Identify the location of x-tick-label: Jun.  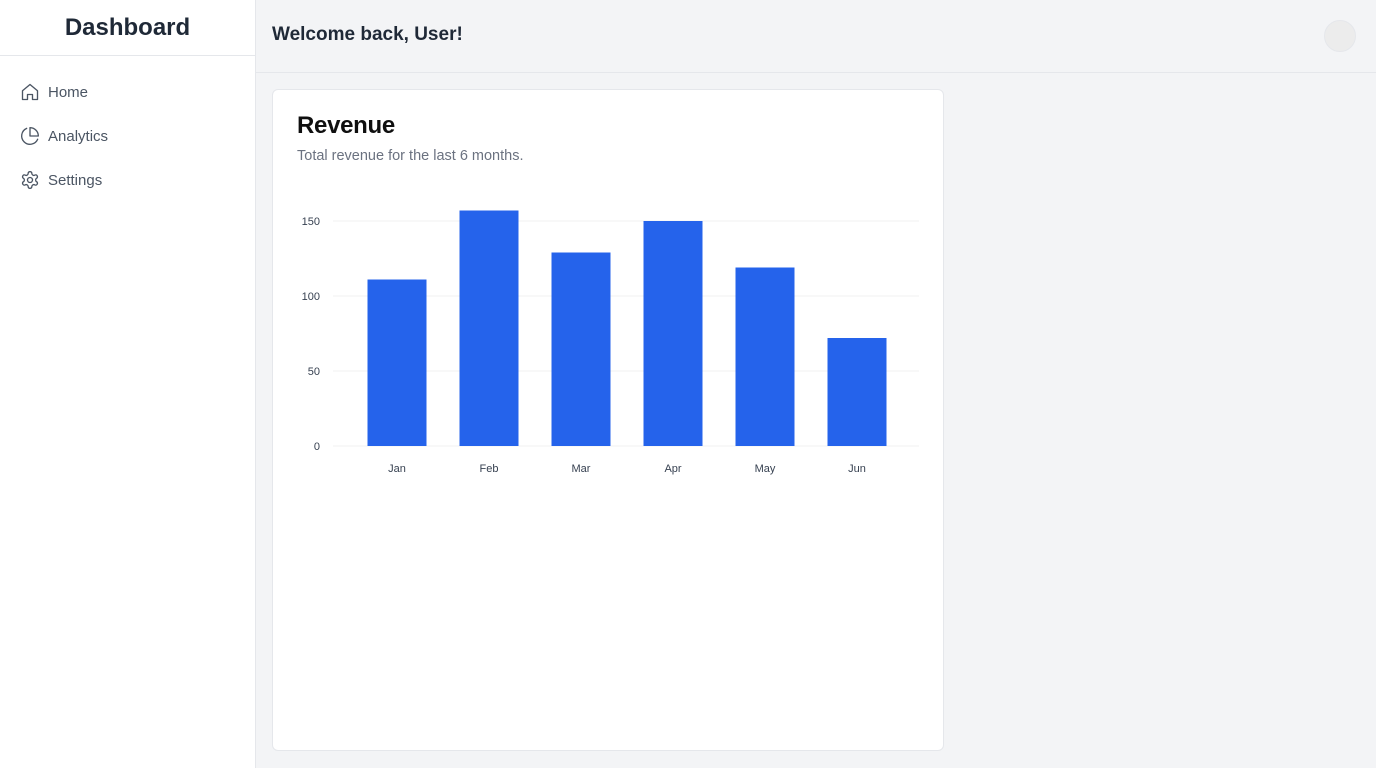
(857, 469).